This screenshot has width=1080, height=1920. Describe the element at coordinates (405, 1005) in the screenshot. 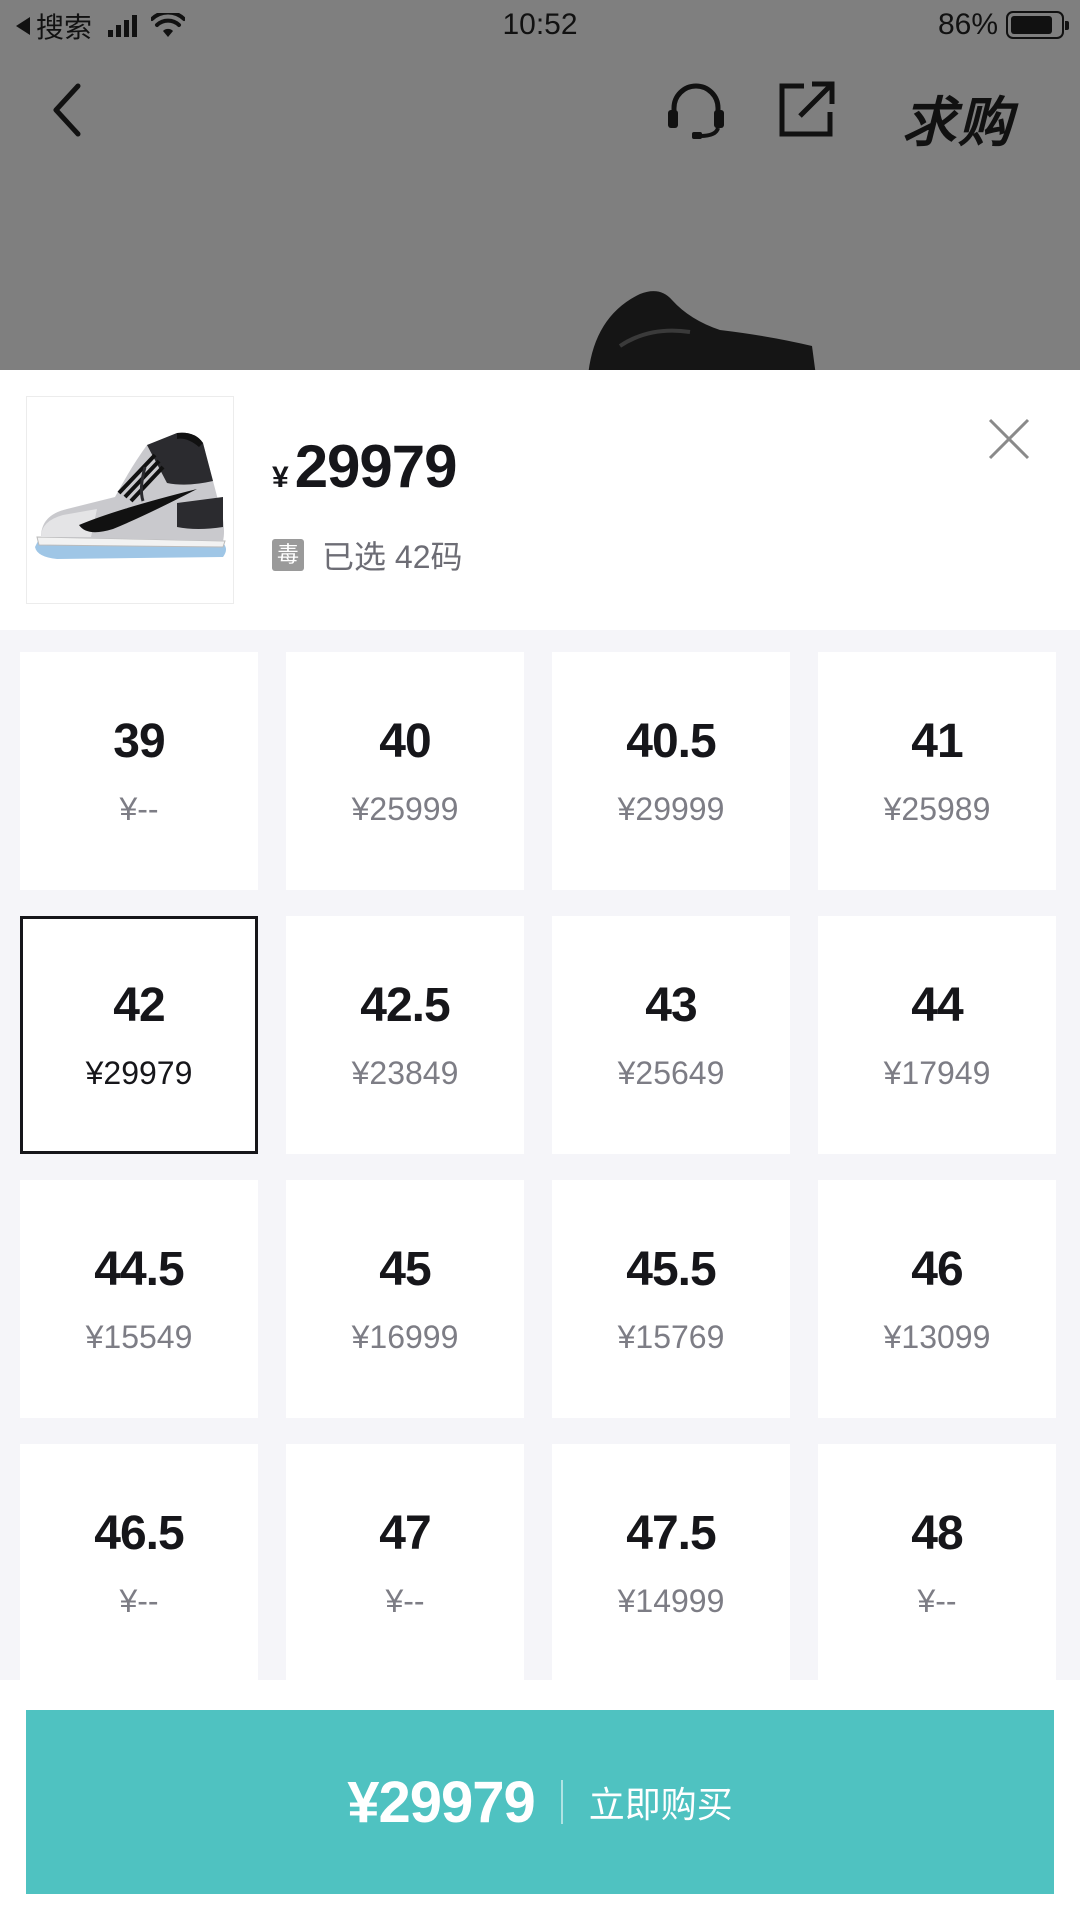

I see `size-number: 42.5` at that location.